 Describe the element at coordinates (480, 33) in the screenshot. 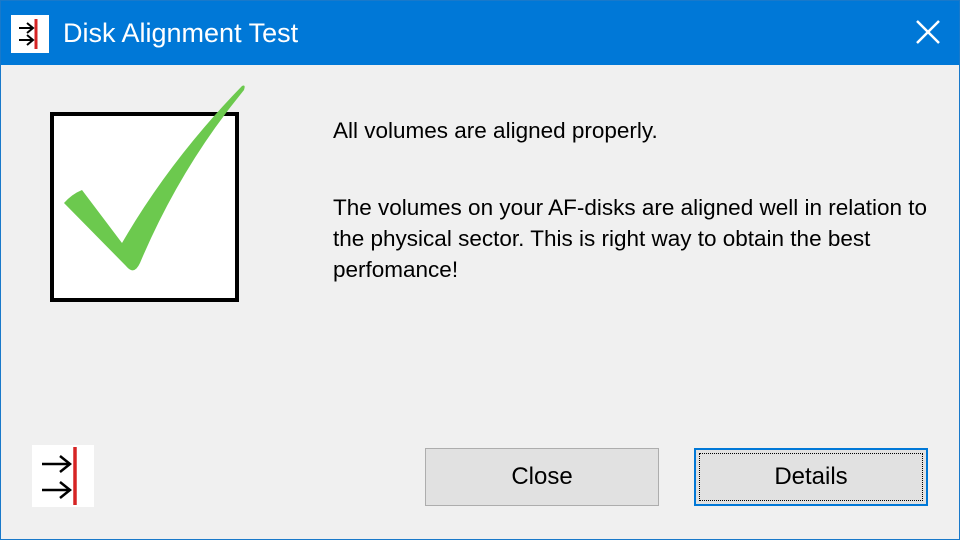

I see `title-bar: Disk Alignment Test` at that location.